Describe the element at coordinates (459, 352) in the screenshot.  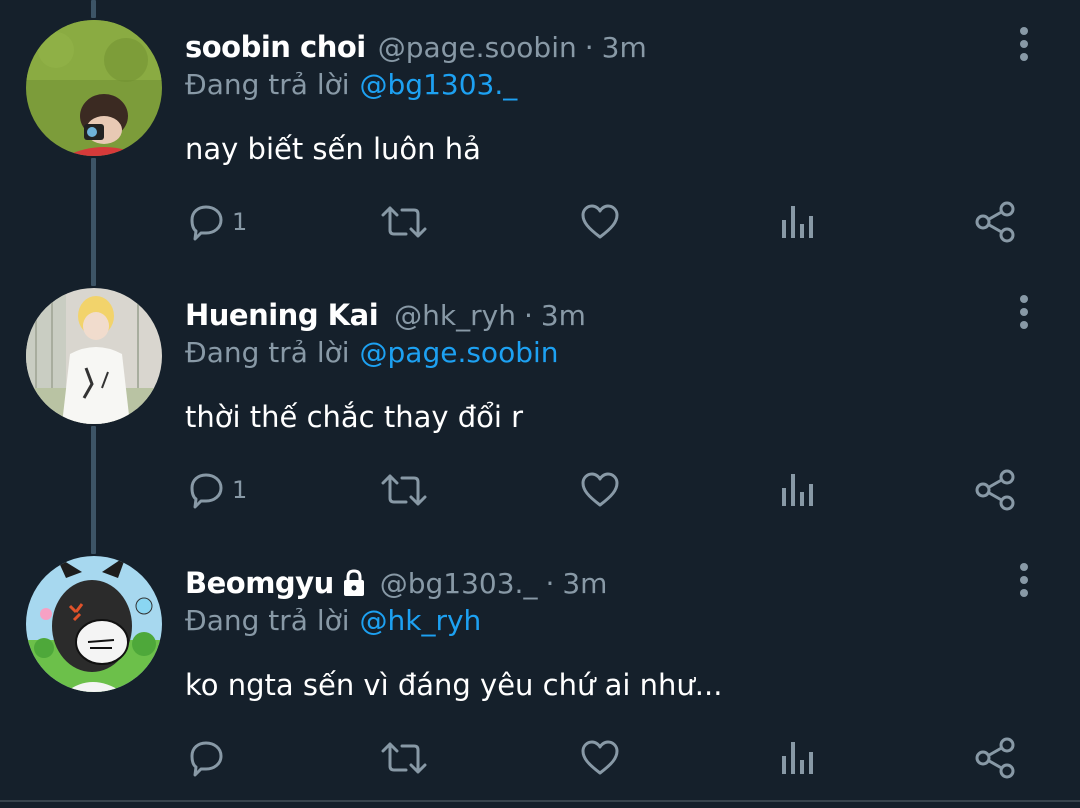
I see `reply-mention-link: @page.soobin` at that location.